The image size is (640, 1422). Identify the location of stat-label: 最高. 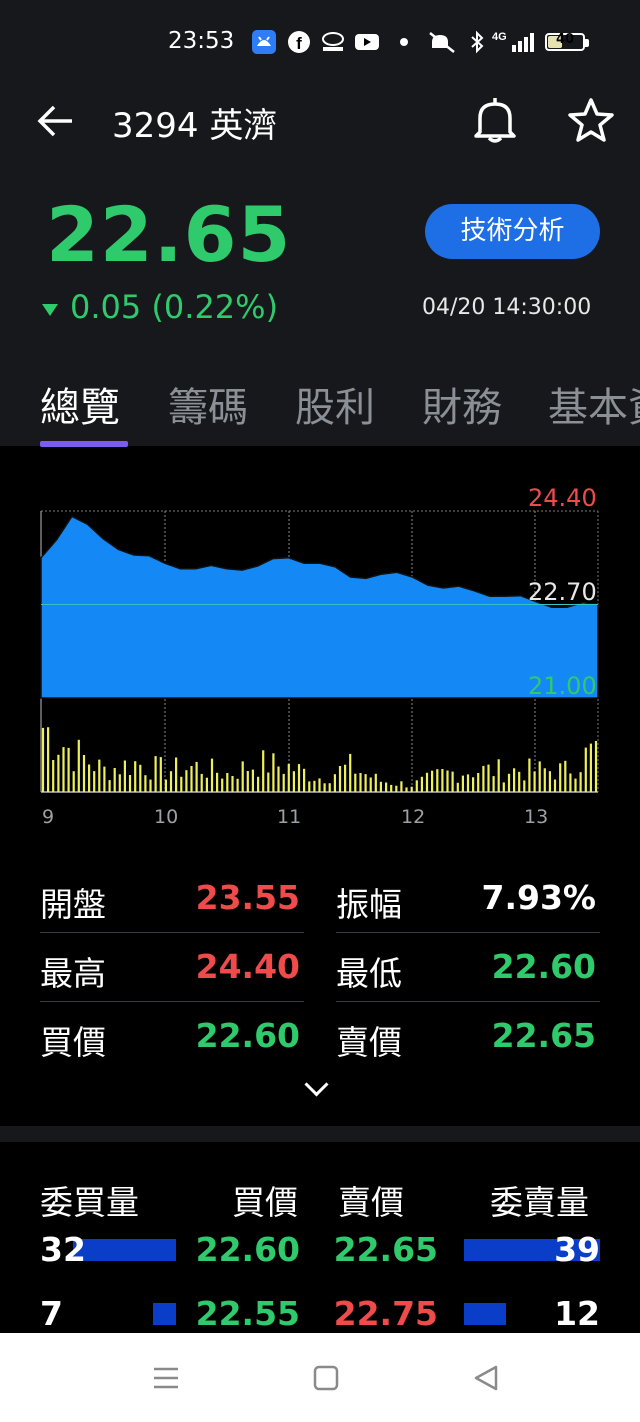
(73, 973).